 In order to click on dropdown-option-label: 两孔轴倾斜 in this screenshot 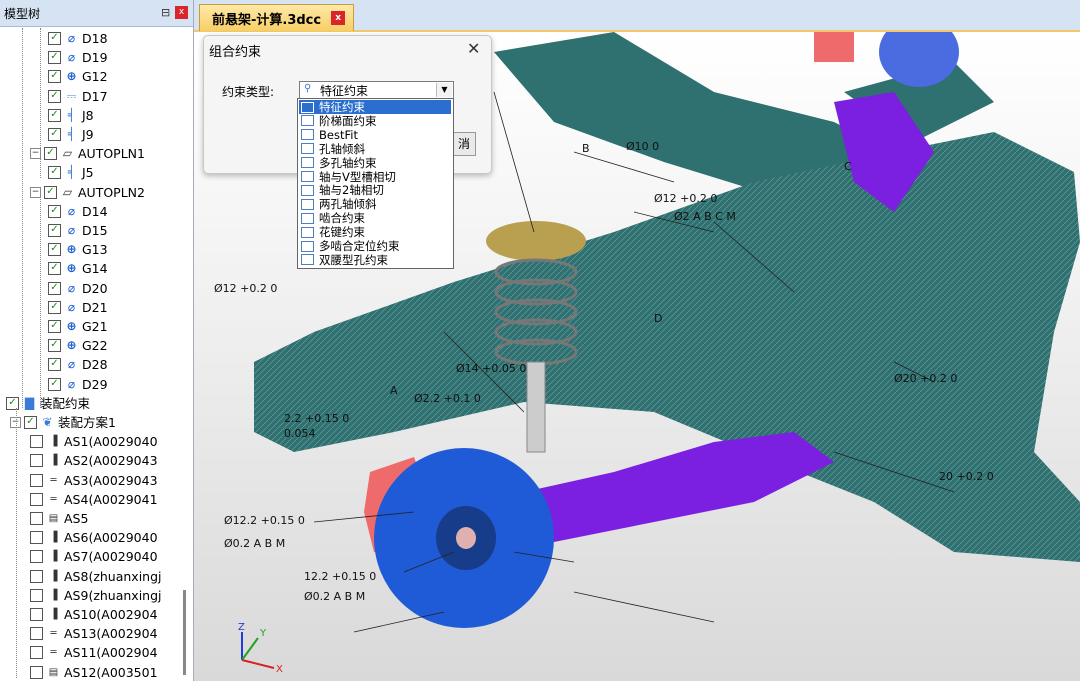, I will do `click(348, 204)`.